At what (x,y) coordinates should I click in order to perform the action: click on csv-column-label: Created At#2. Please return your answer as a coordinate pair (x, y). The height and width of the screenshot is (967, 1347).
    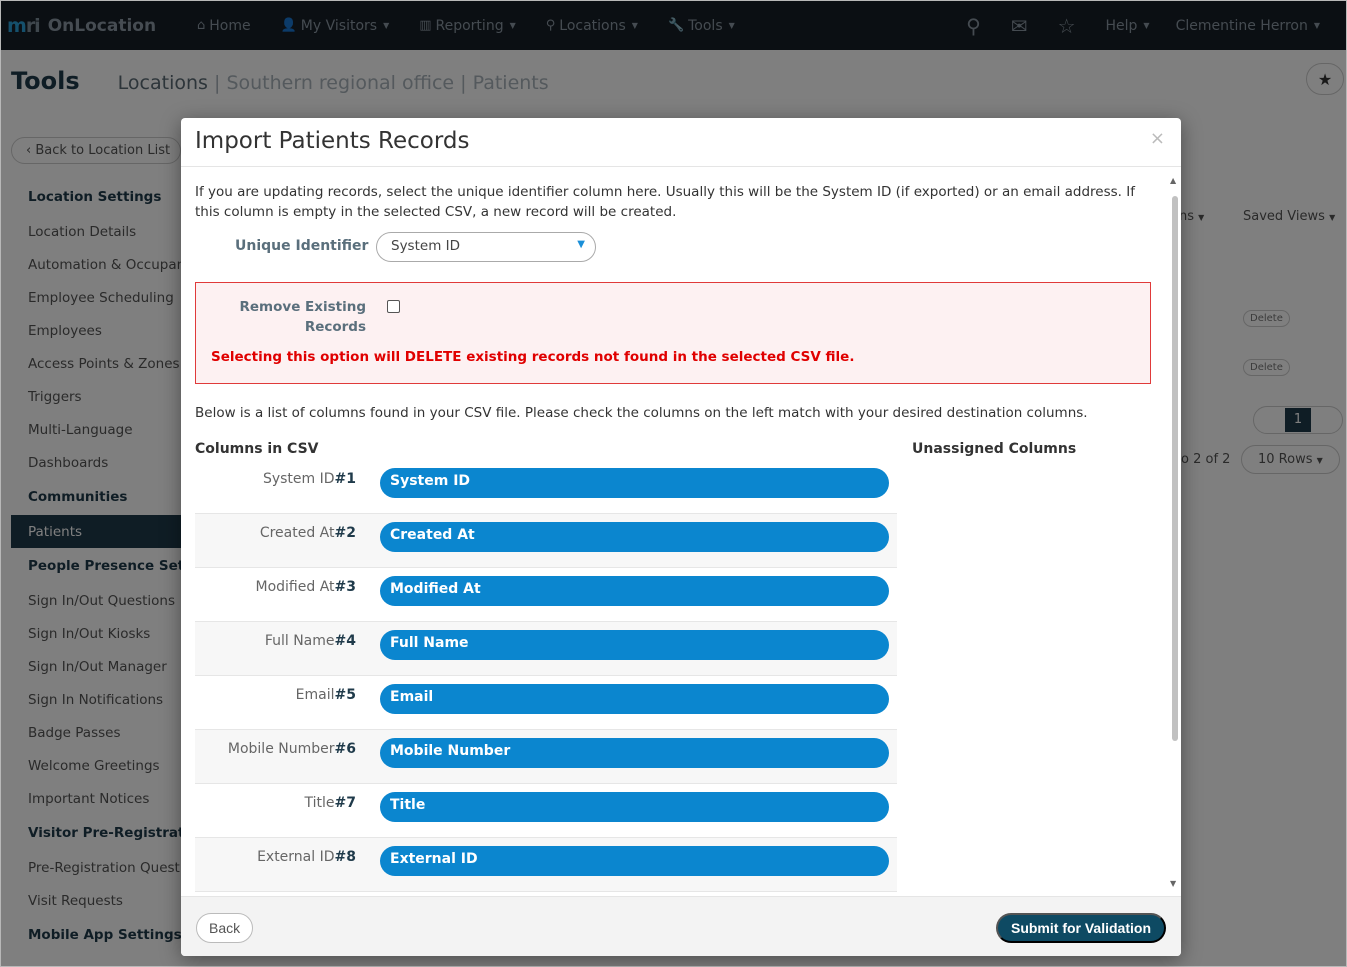
    Looking at the image, I should click on (308, 533).